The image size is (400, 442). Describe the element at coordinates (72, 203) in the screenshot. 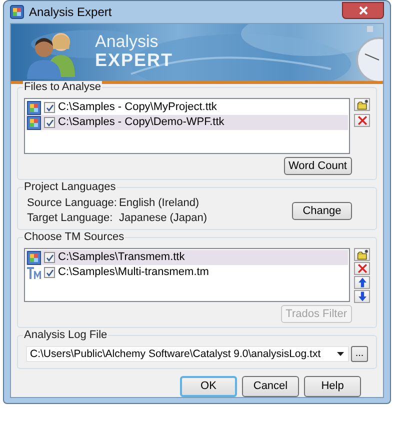

I see `field-label: Source Language:` at that location.